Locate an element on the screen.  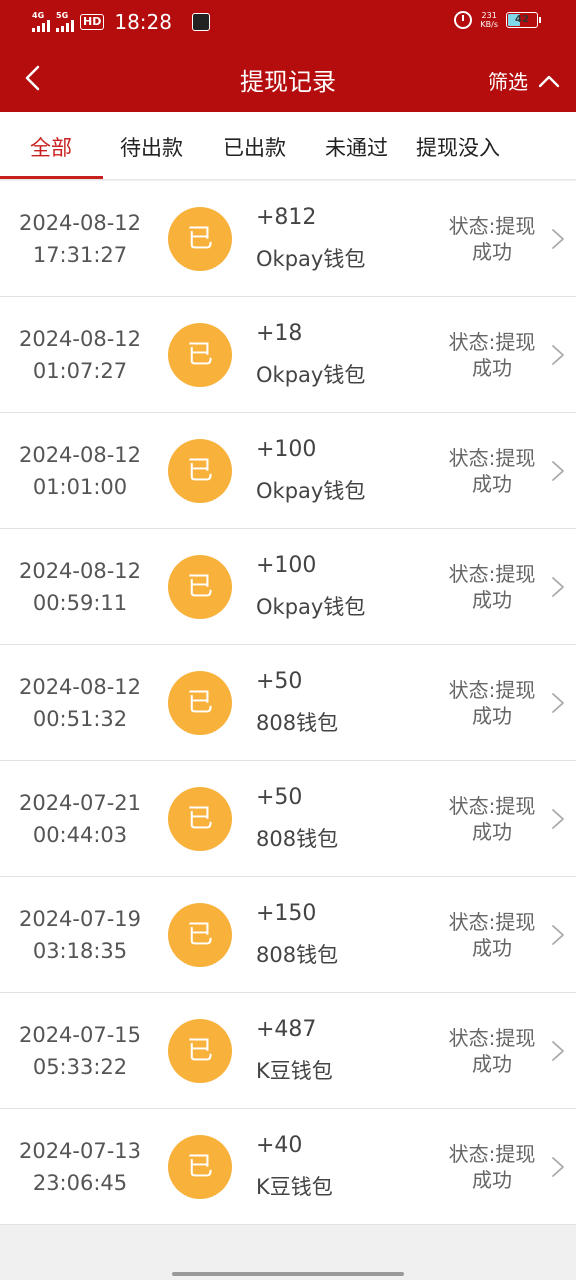
record-amount: +812 is located at coordinates (286, 217).